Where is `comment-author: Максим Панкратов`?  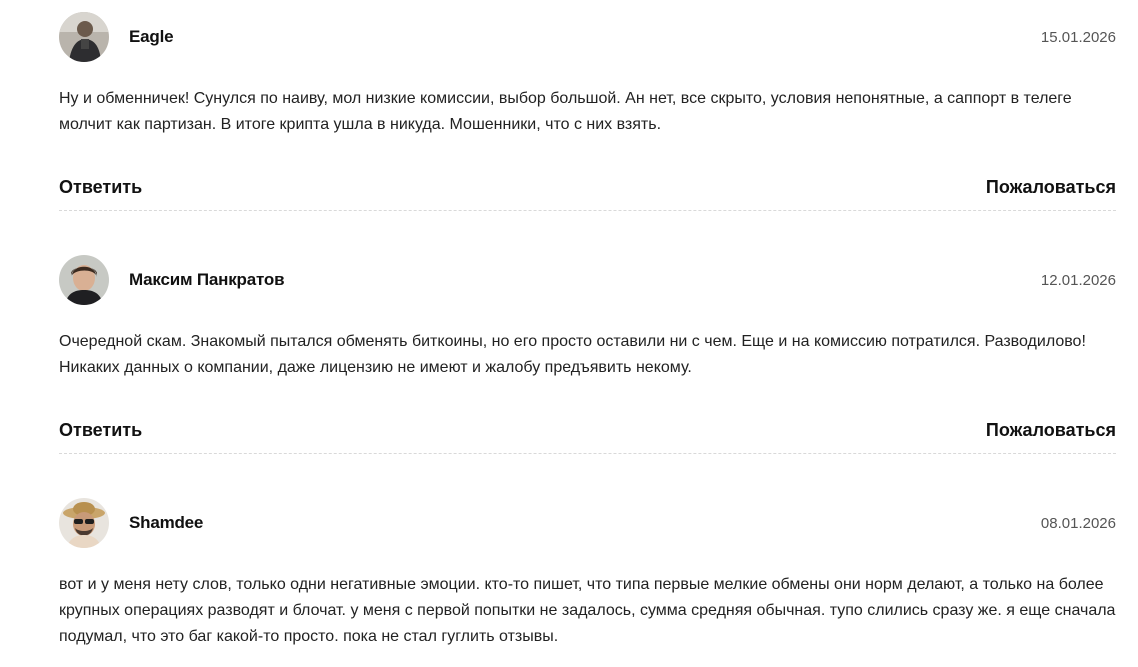
comment-author: Максим Панкратов is located at coordinates (207, 279).